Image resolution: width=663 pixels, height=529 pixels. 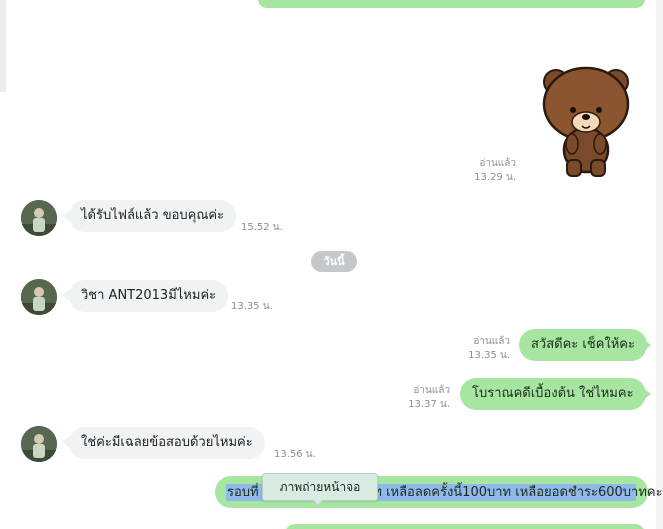 I want to click on message-bubble: ได้รับไฟล์แล้ว ขอบคุณค่ะ, so click(x=153, y=216).